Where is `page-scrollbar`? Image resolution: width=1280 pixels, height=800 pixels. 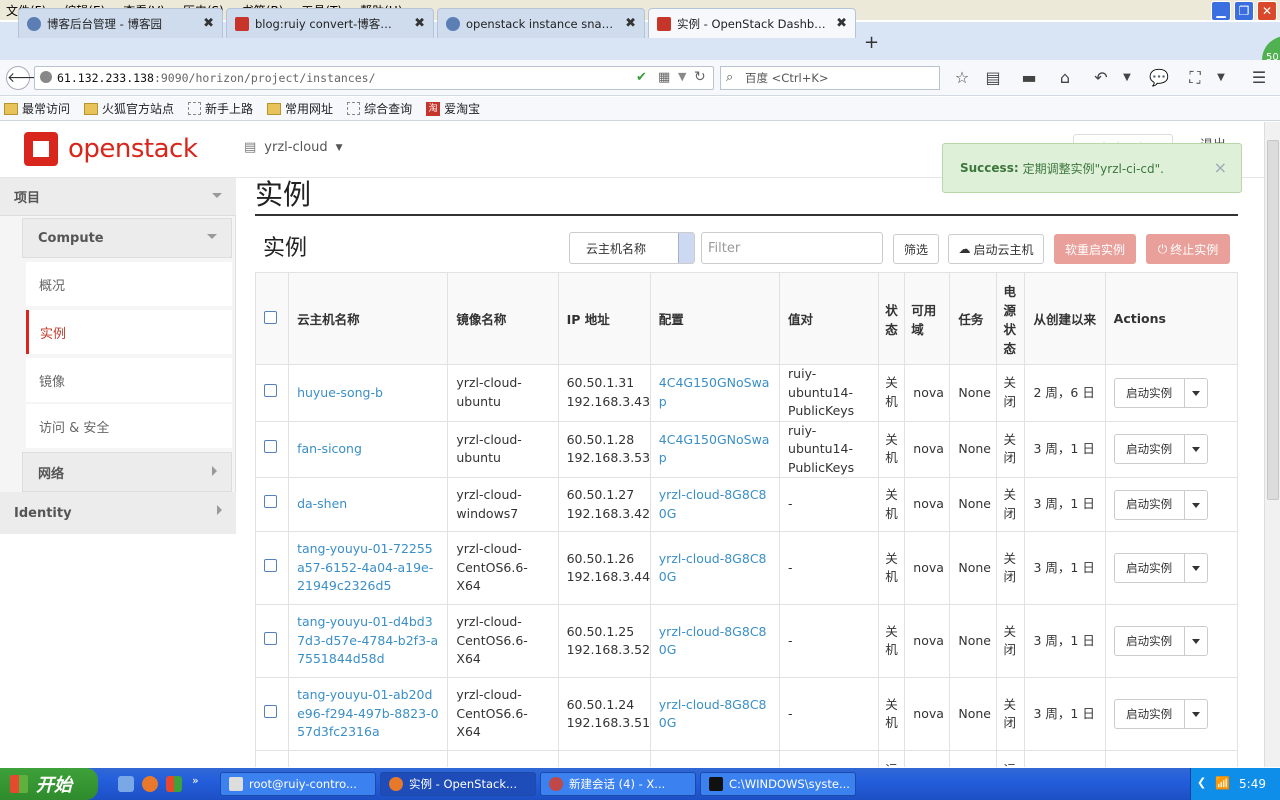
page-scrollbar is located at coordinates (1272, 444).